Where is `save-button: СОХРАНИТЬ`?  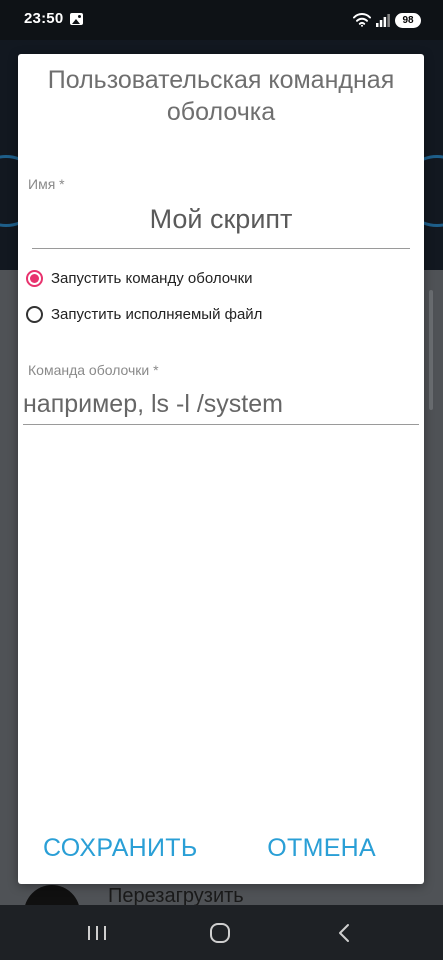
save-button: СОХРАНИТЬ is located at coordinates (120, 848).